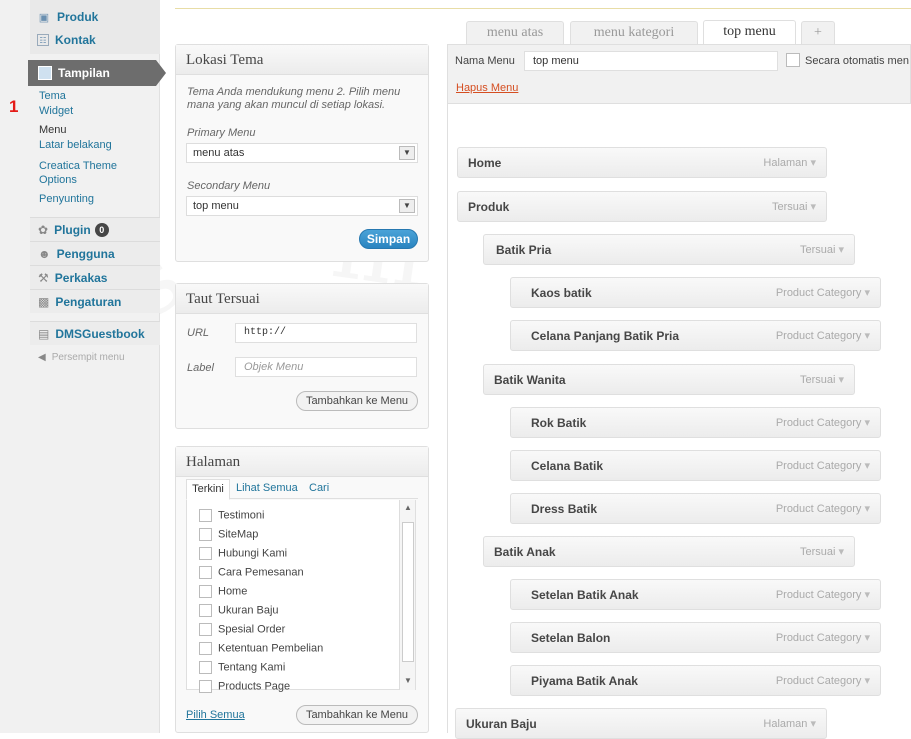 The image size is (911, 739). I want to click on list-item: Cara Pemesanan, so click(251, 572).